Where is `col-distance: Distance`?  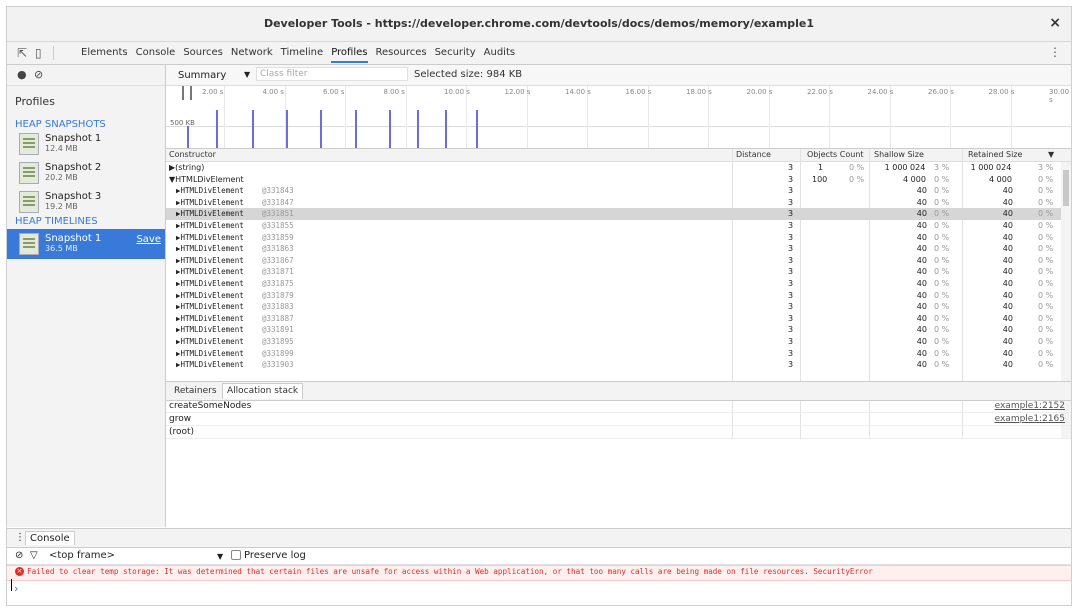 col-distance: Distance is located at coordinates (753, 154).